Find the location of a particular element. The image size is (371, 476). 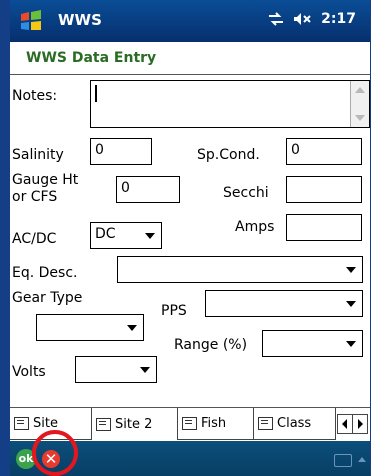

tab-label: Class is located at coordinates (294, 423).